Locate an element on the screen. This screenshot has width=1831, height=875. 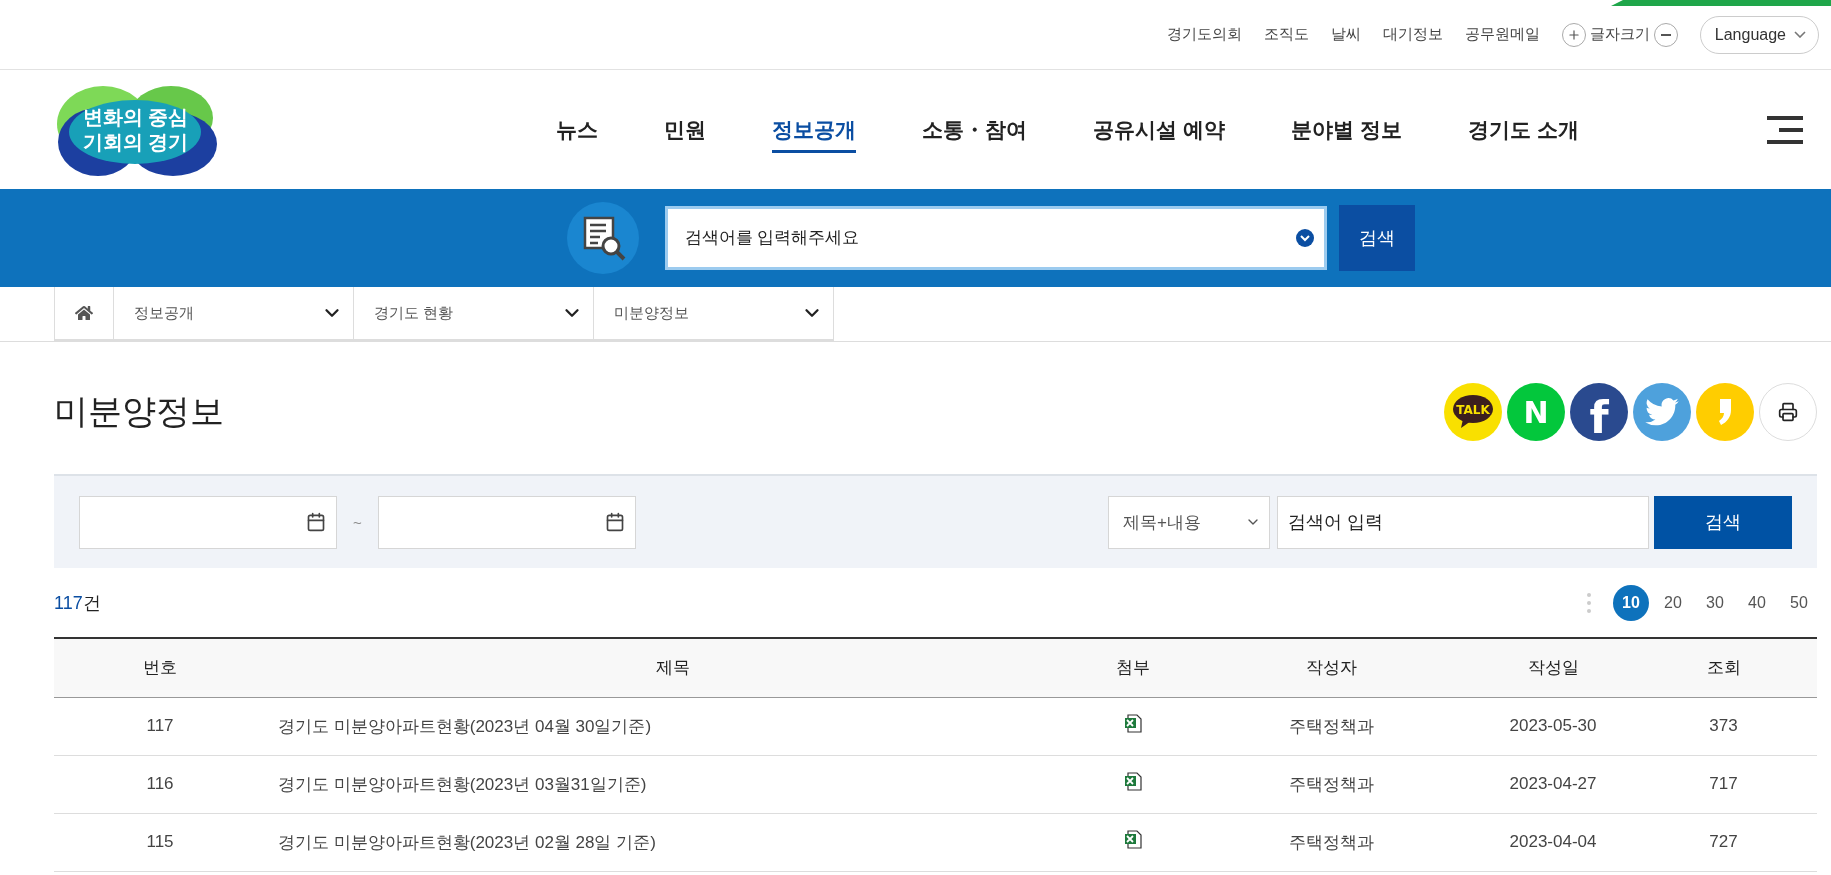
twitter-share-button is located at coordinates (1662, 412).